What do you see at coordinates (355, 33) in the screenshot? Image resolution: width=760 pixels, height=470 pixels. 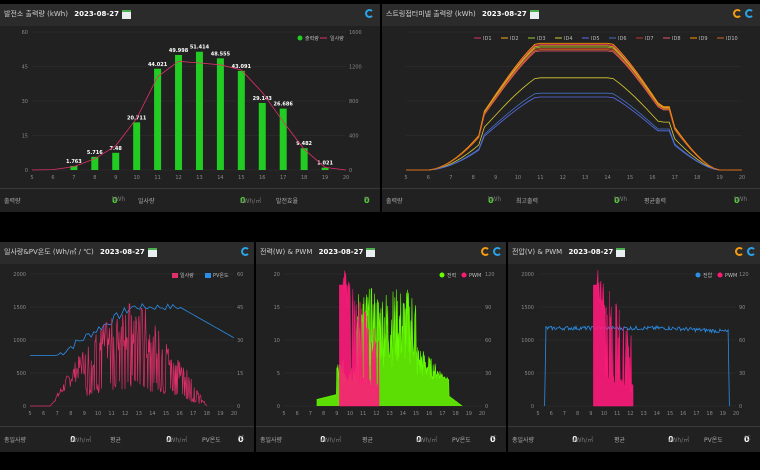 I see `y2-tick-label: 1600` at bounding box center [355, 33].